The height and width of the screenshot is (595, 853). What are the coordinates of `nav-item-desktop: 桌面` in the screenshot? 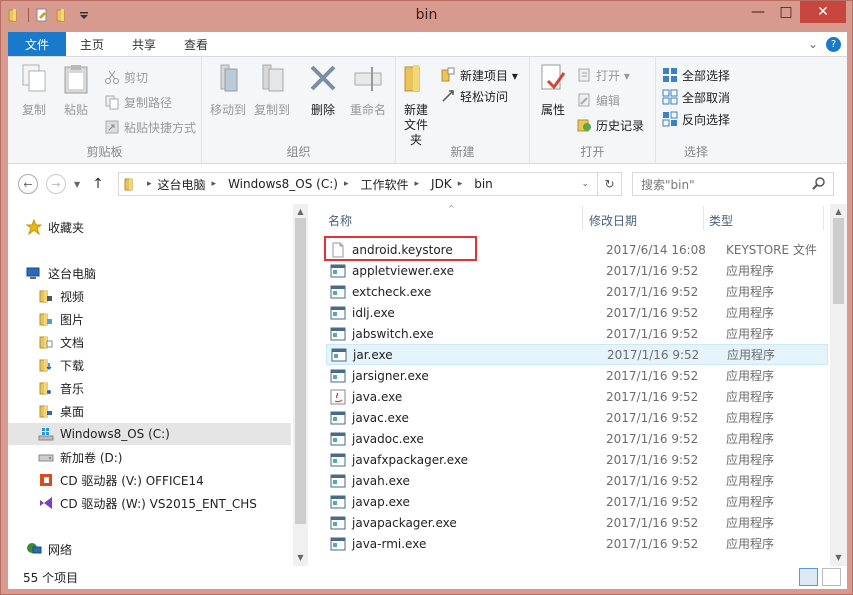 It's located at (61, 411).